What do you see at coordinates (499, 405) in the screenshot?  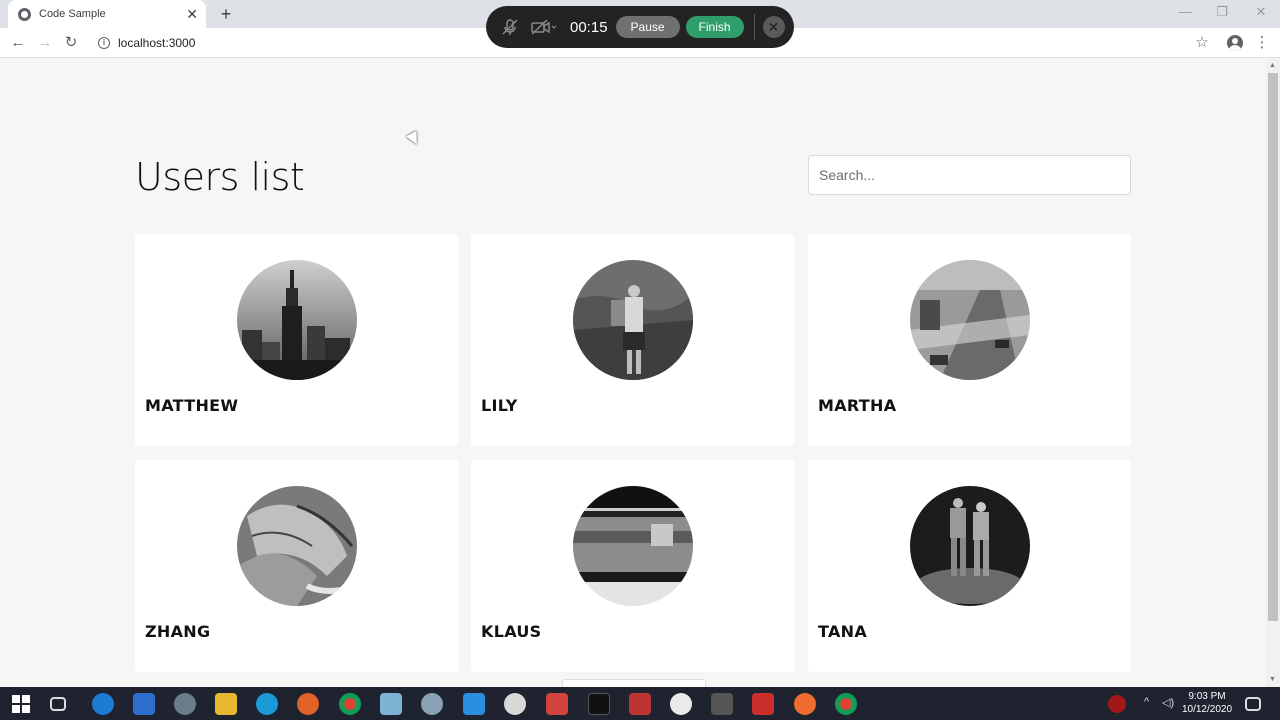 I see `user-name: LILY` at bounding box center [499, 405].